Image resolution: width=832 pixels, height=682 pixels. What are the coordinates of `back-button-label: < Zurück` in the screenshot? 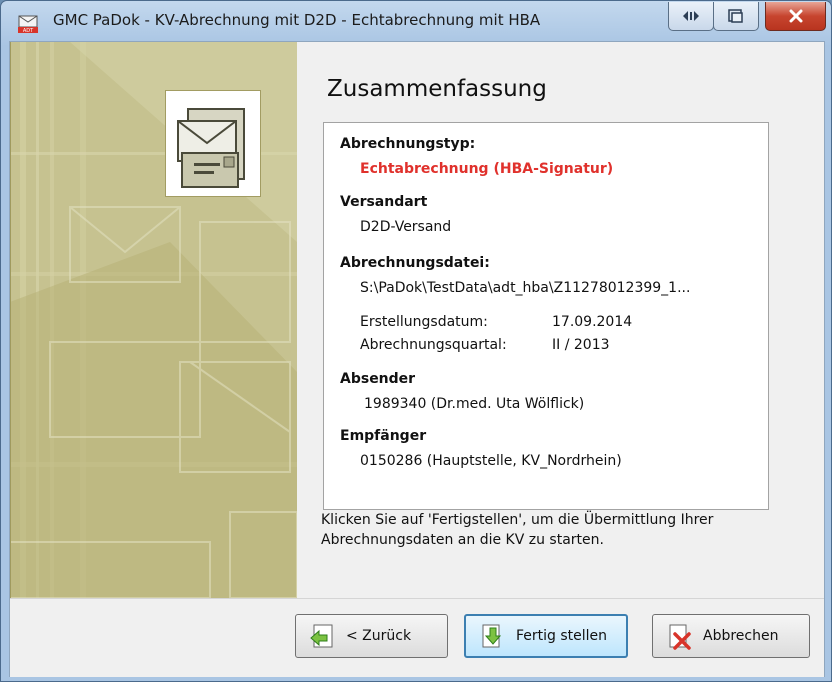 It's located at (379, 636).